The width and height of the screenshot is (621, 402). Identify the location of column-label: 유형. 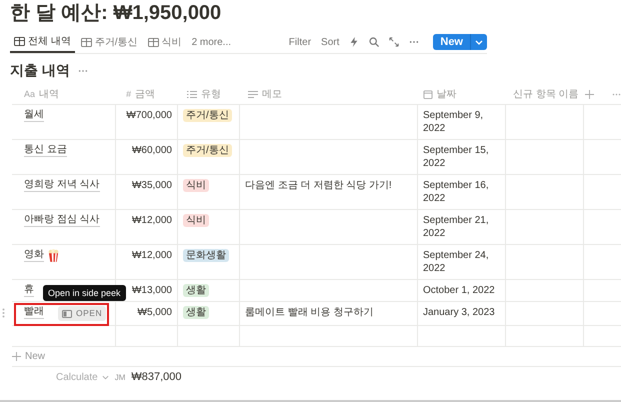
(211, 94).